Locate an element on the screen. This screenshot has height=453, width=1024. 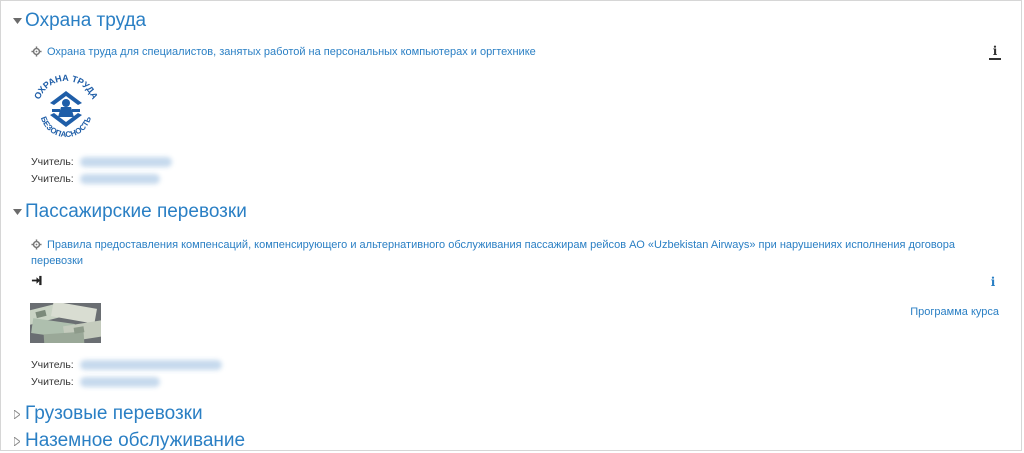
course-link-continued: перевозки is located at coordinates (57, 261).